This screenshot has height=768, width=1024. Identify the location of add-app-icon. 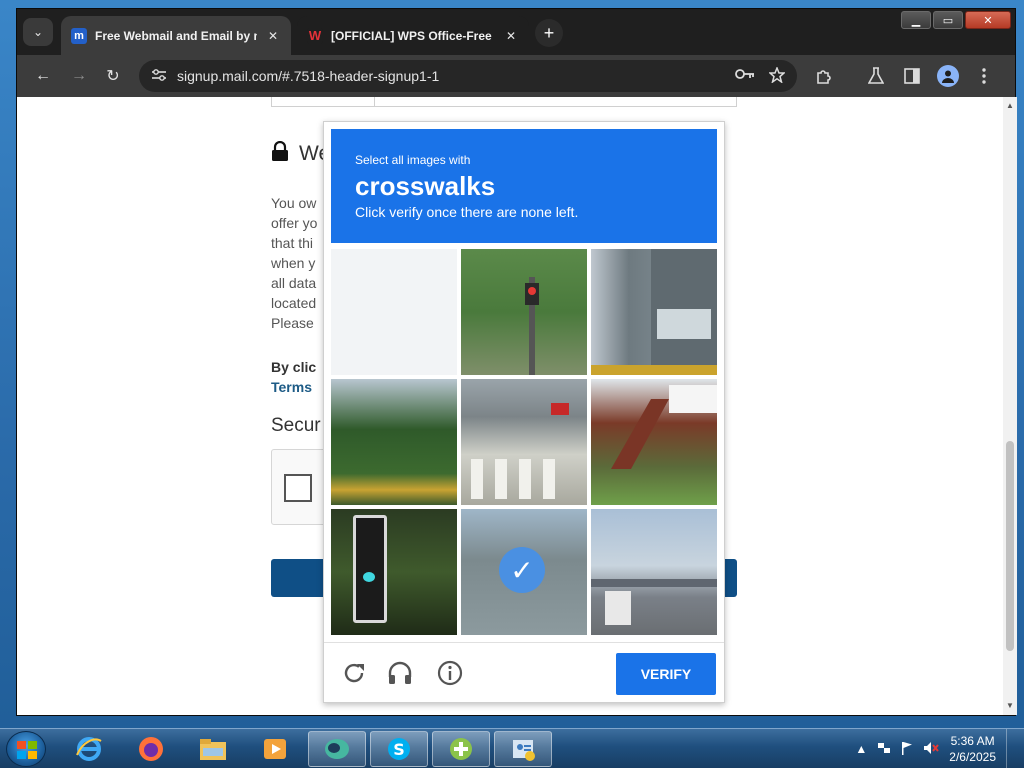
(461, 749).